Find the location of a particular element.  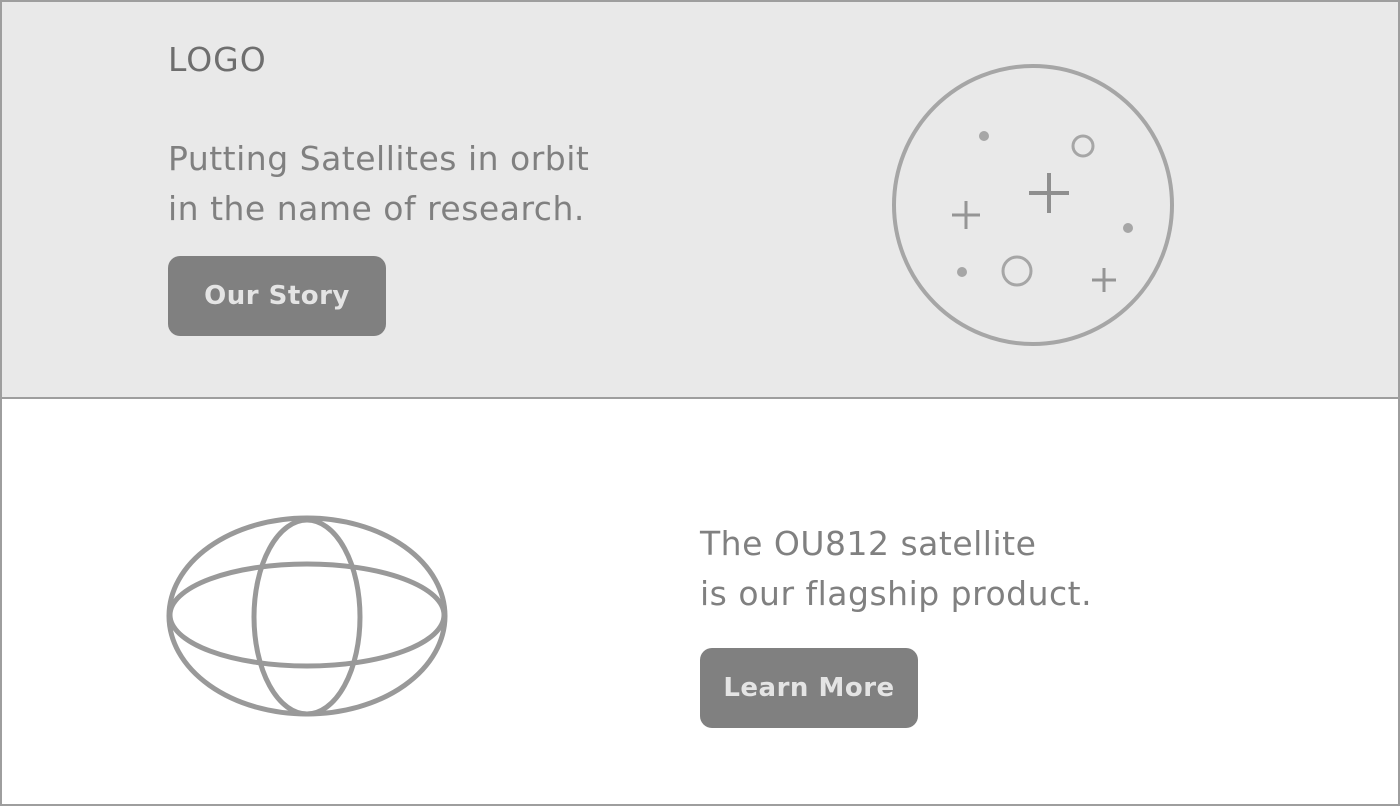

logo: LOGO is located at coordinates (217, 60).